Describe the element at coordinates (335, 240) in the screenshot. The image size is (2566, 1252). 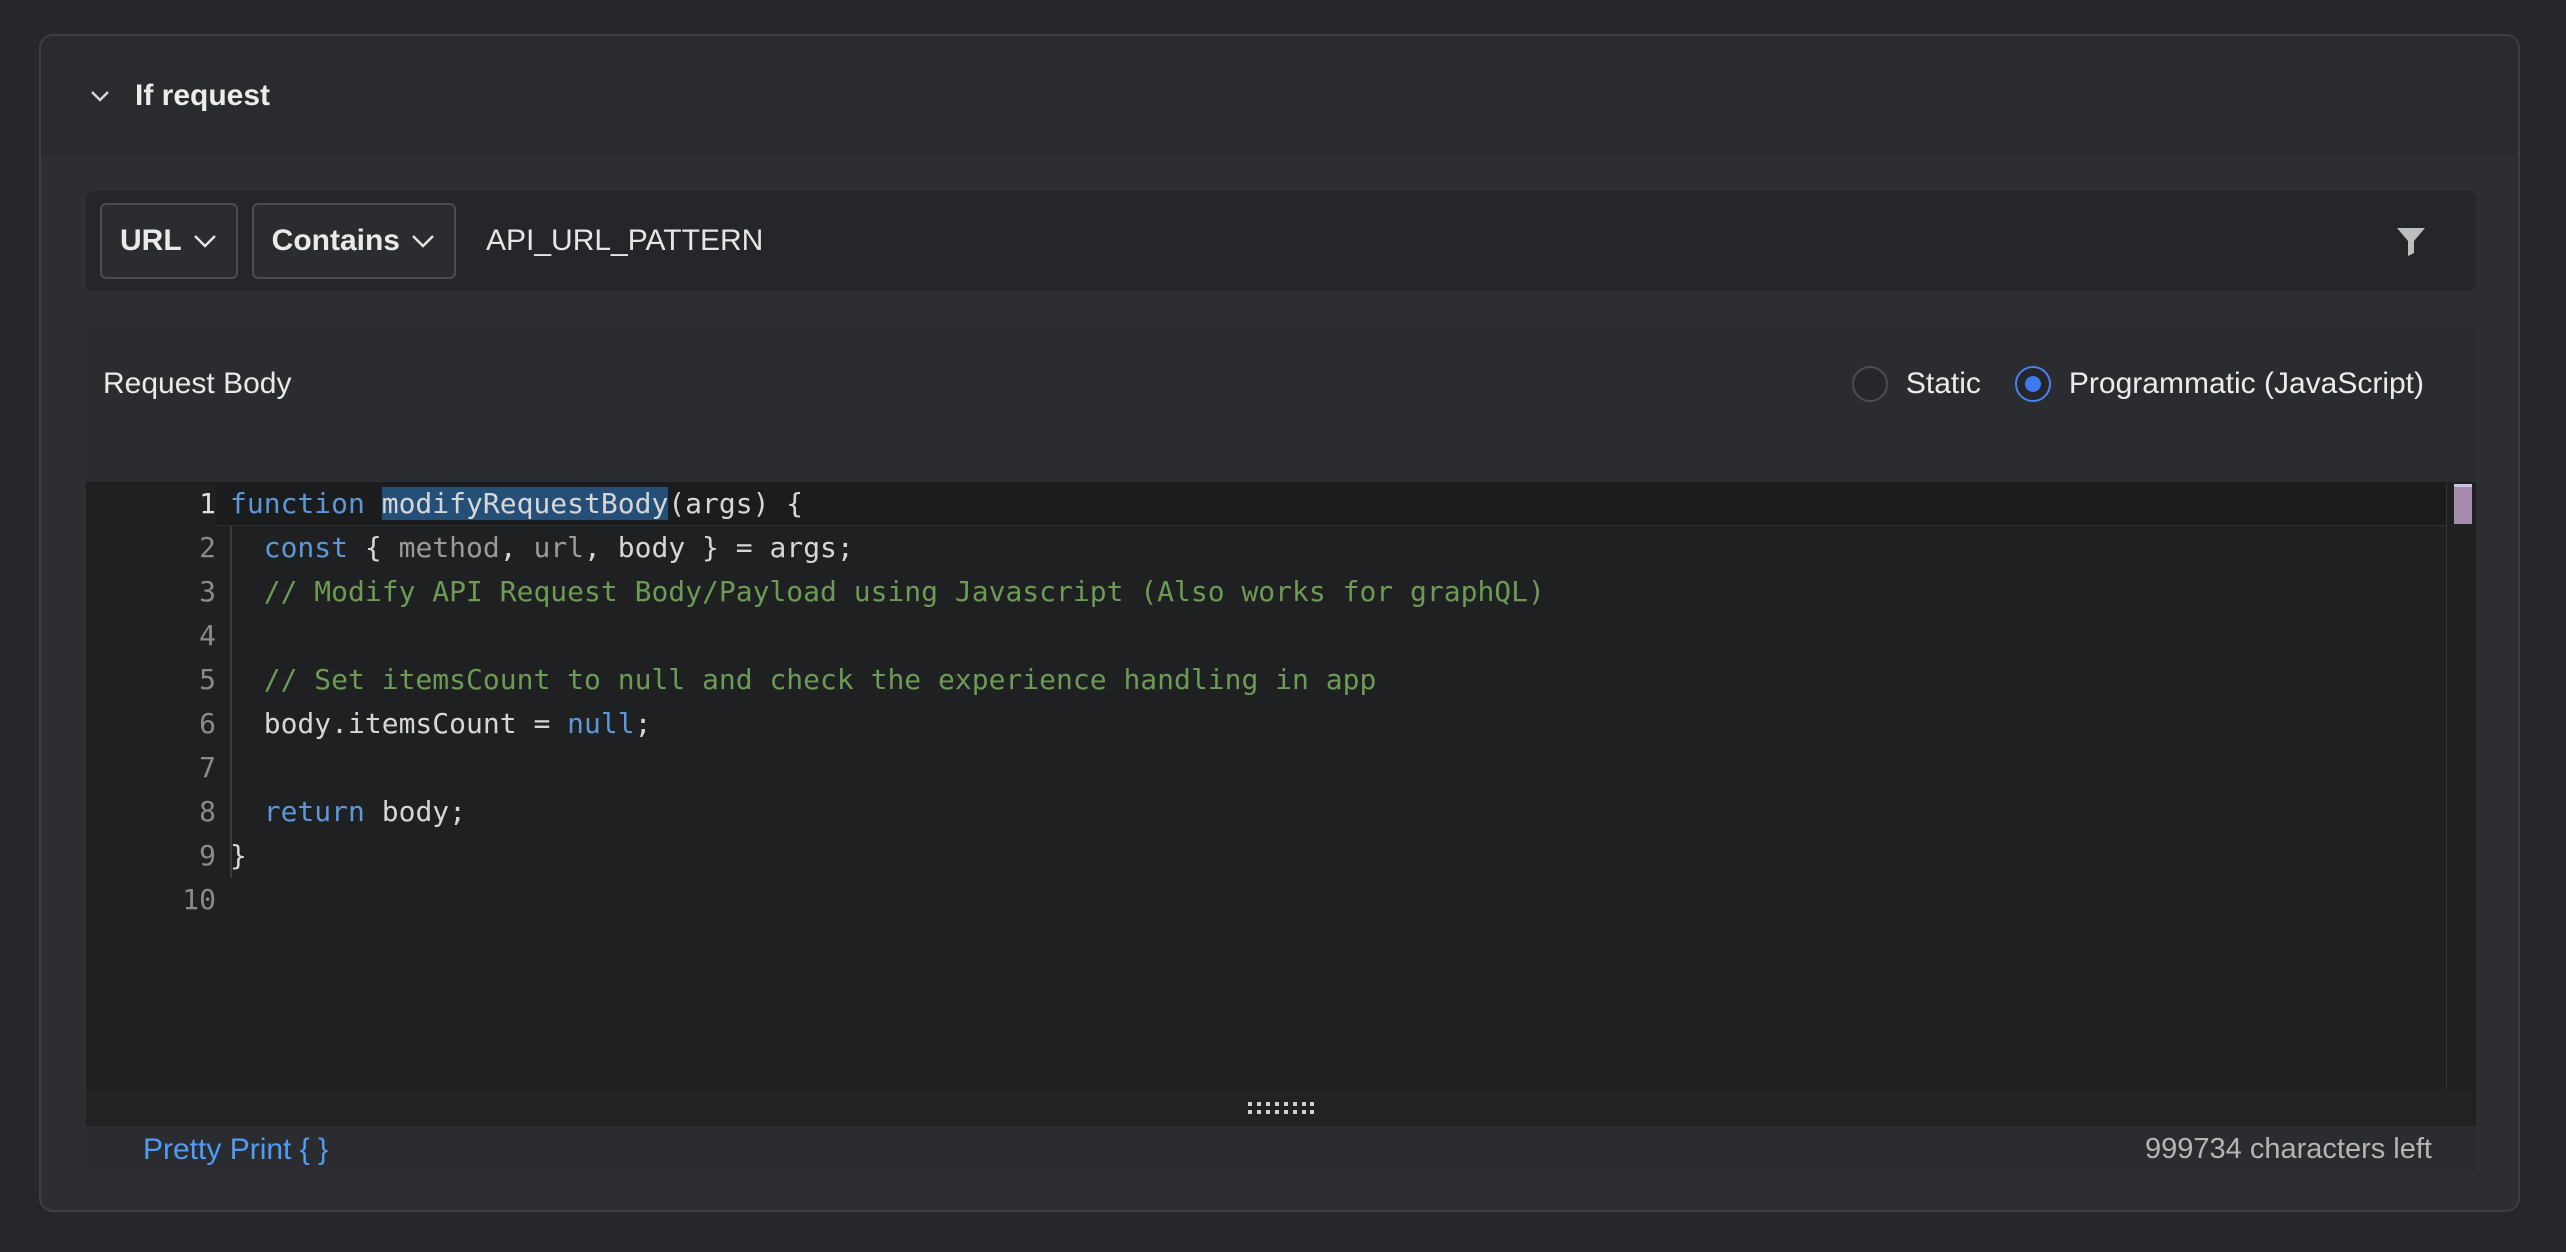
I see `operator-dropdown-label: Contains` at that location.